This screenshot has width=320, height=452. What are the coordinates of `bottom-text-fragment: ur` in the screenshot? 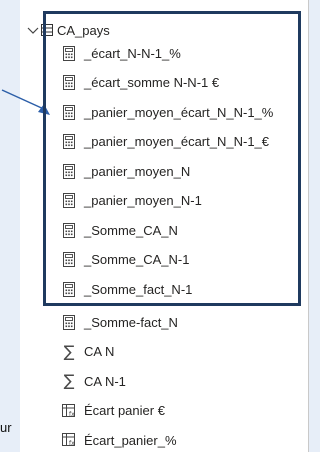 It's located at (6, 427).